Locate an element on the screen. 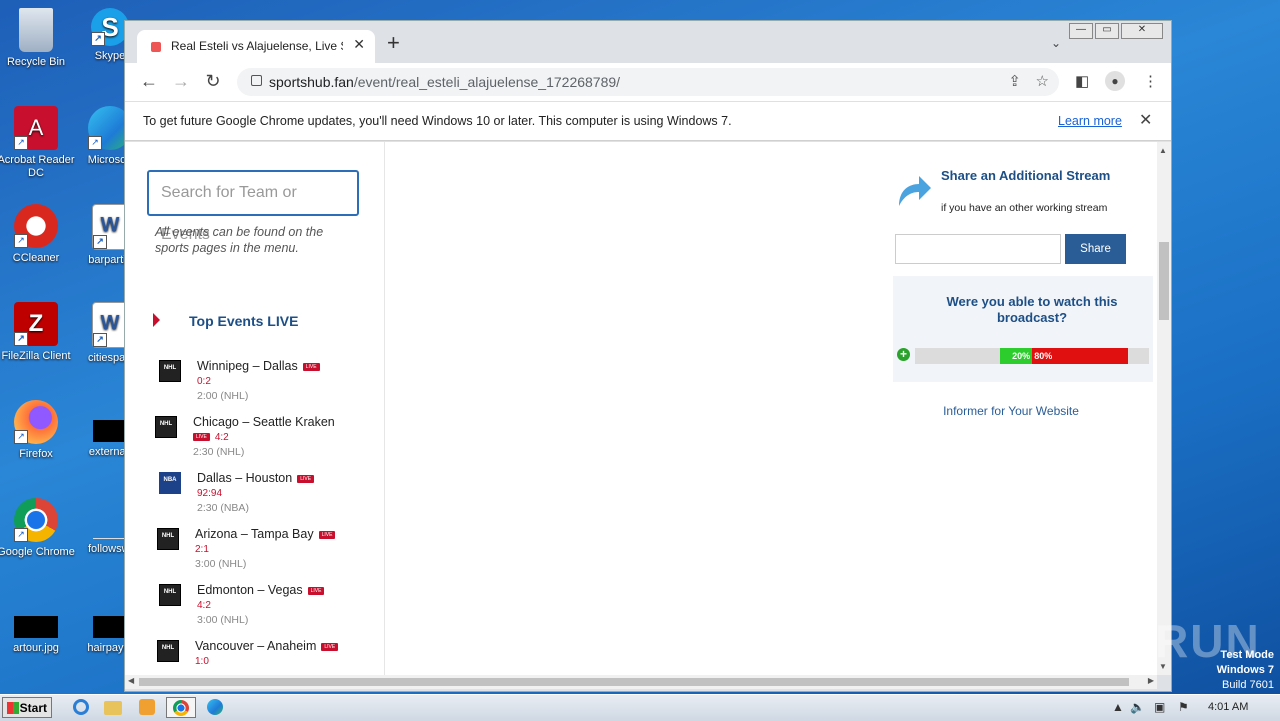 The width and height of the screenshot is (1280, 721). desktop-icon-label: artour.jpg is located at coordinates (36, 648).